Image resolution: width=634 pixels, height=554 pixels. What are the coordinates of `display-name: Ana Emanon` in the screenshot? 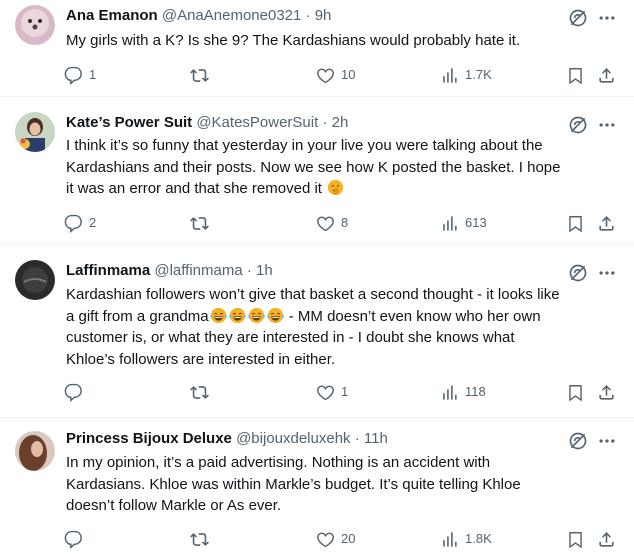 It's located at (112, 15).